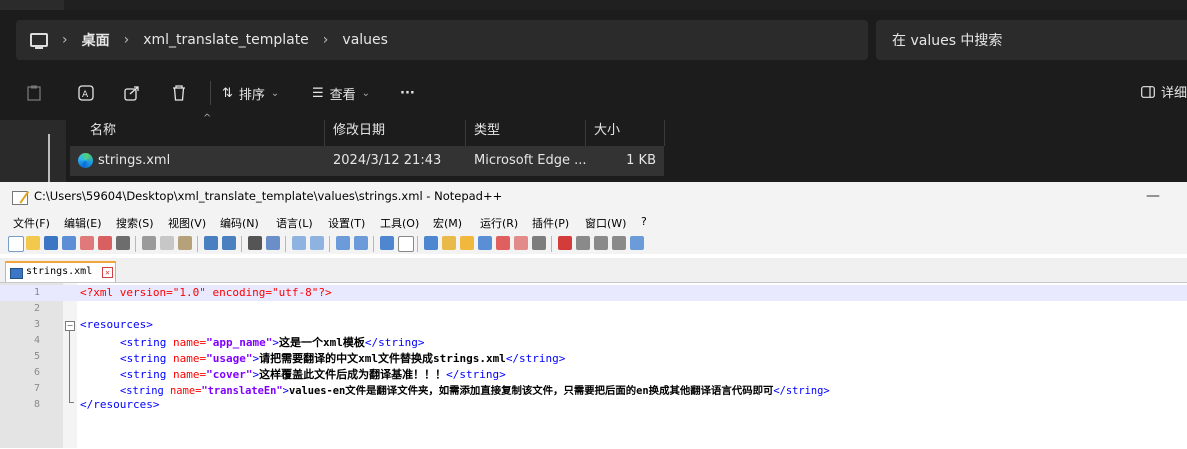 The image size is (1187, 449). Describe the element at coordinates (39, 41) in the screenshot. I see `this-pc-icon` at that location.